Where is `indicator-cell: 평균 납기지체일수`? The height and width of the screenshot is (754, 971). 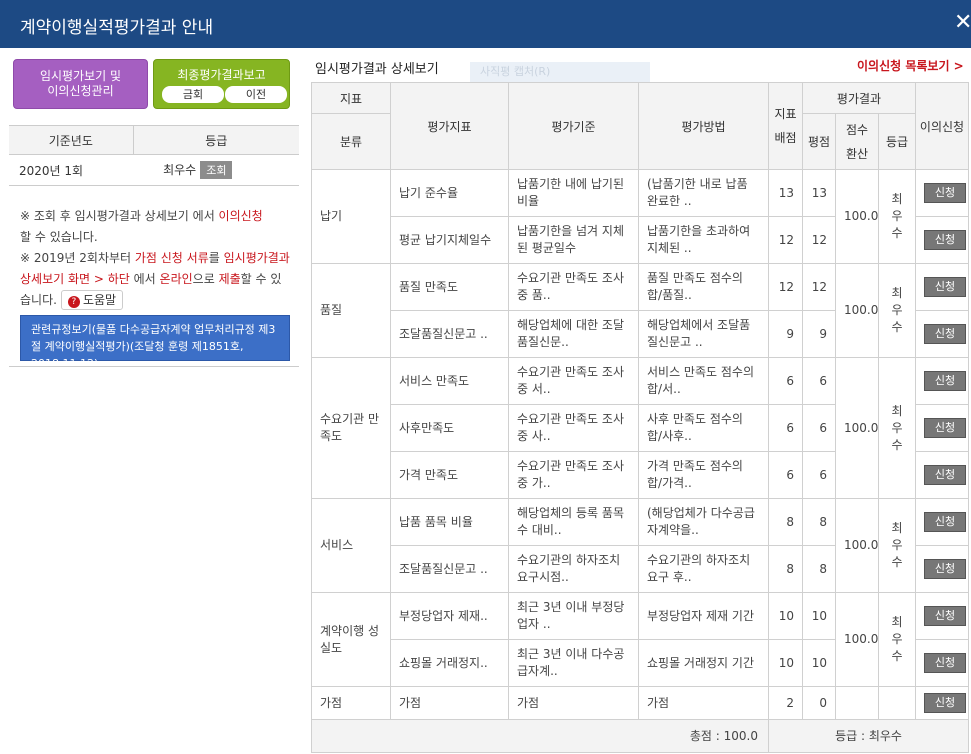 indicator-cell: 평균 납기지체일수 is located at coordinates (449, 240).